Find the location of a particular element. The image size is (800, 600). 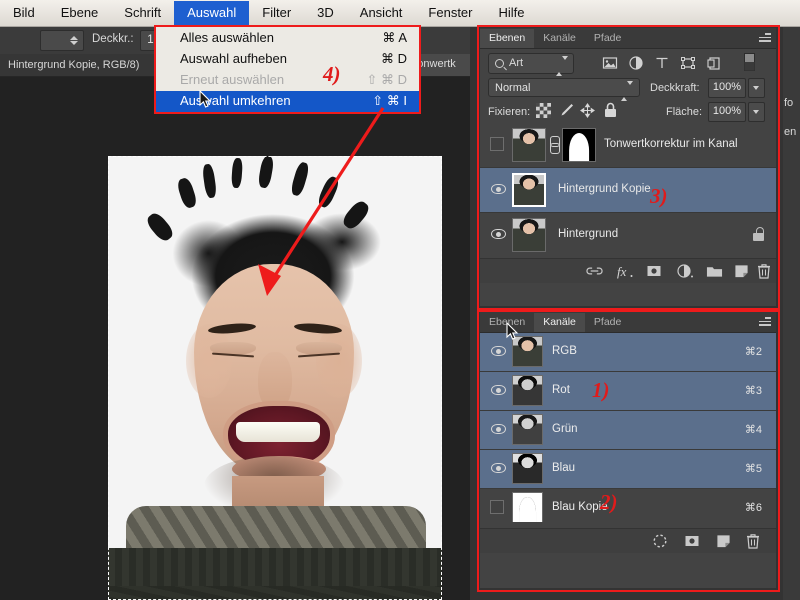

opacity-dropdown-icon is located at coordinates (756, 88).